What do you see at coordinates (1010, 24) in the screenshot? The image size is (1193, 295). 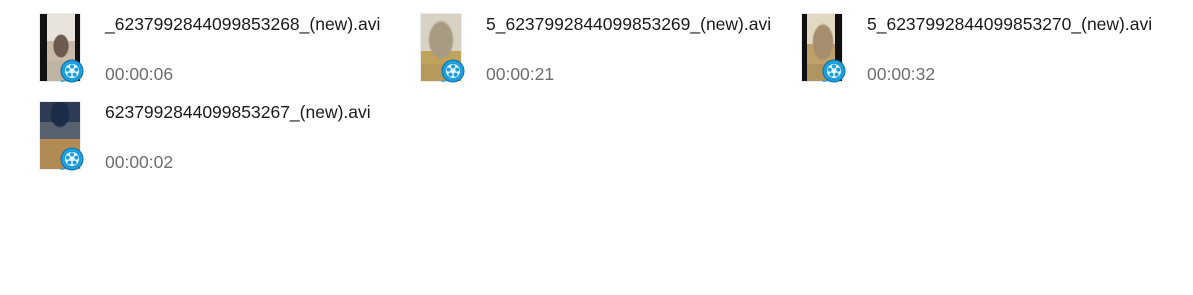 I see `file-name: 5_6237992844099853270_(new).avi` at bounding box center [1010, 24].